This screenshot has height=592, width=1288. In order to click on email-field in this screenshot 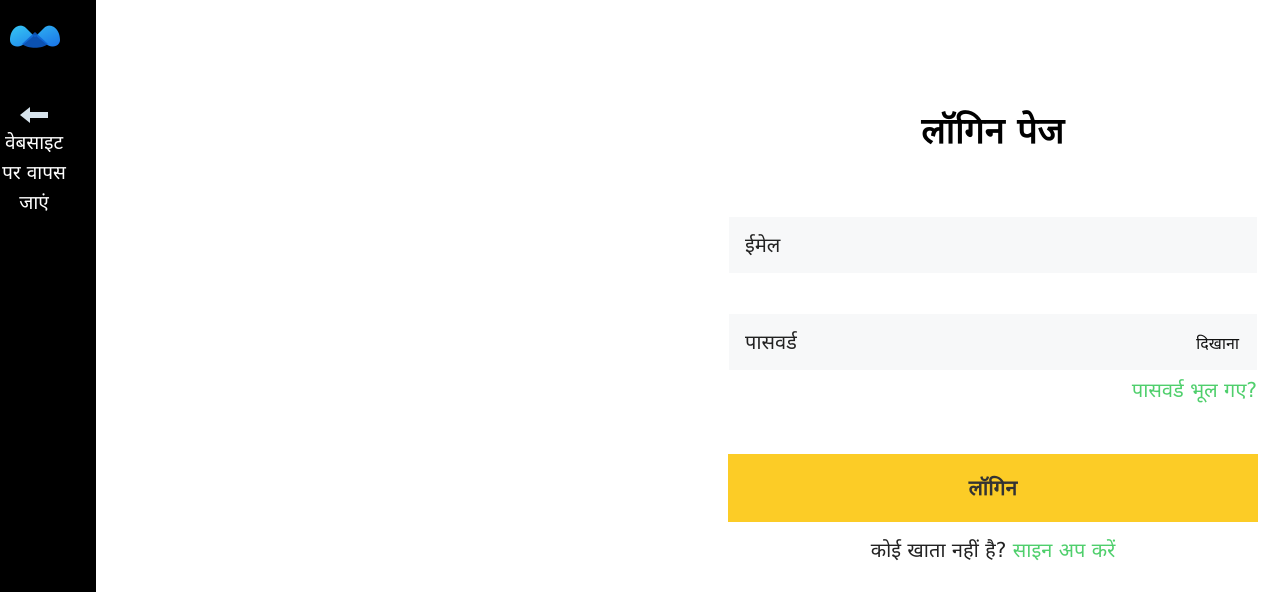, I will do `click(993, 245)`.